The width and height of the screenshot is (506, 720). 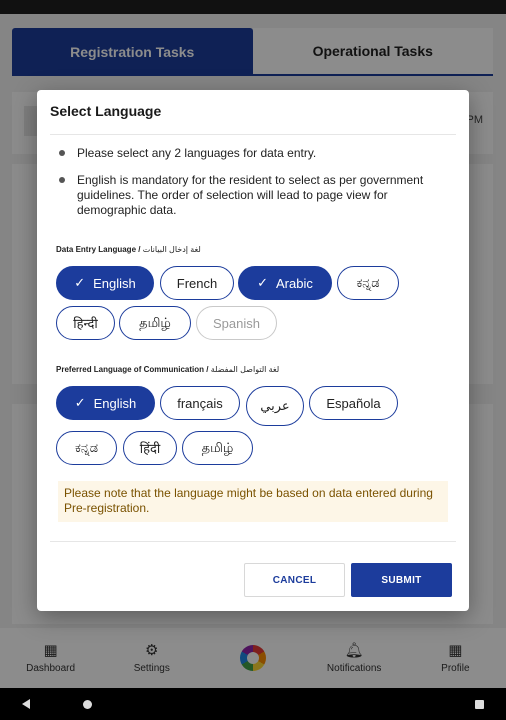 I want to click on preferred-chip-arabic: عربي, so click(x=275, y=406).